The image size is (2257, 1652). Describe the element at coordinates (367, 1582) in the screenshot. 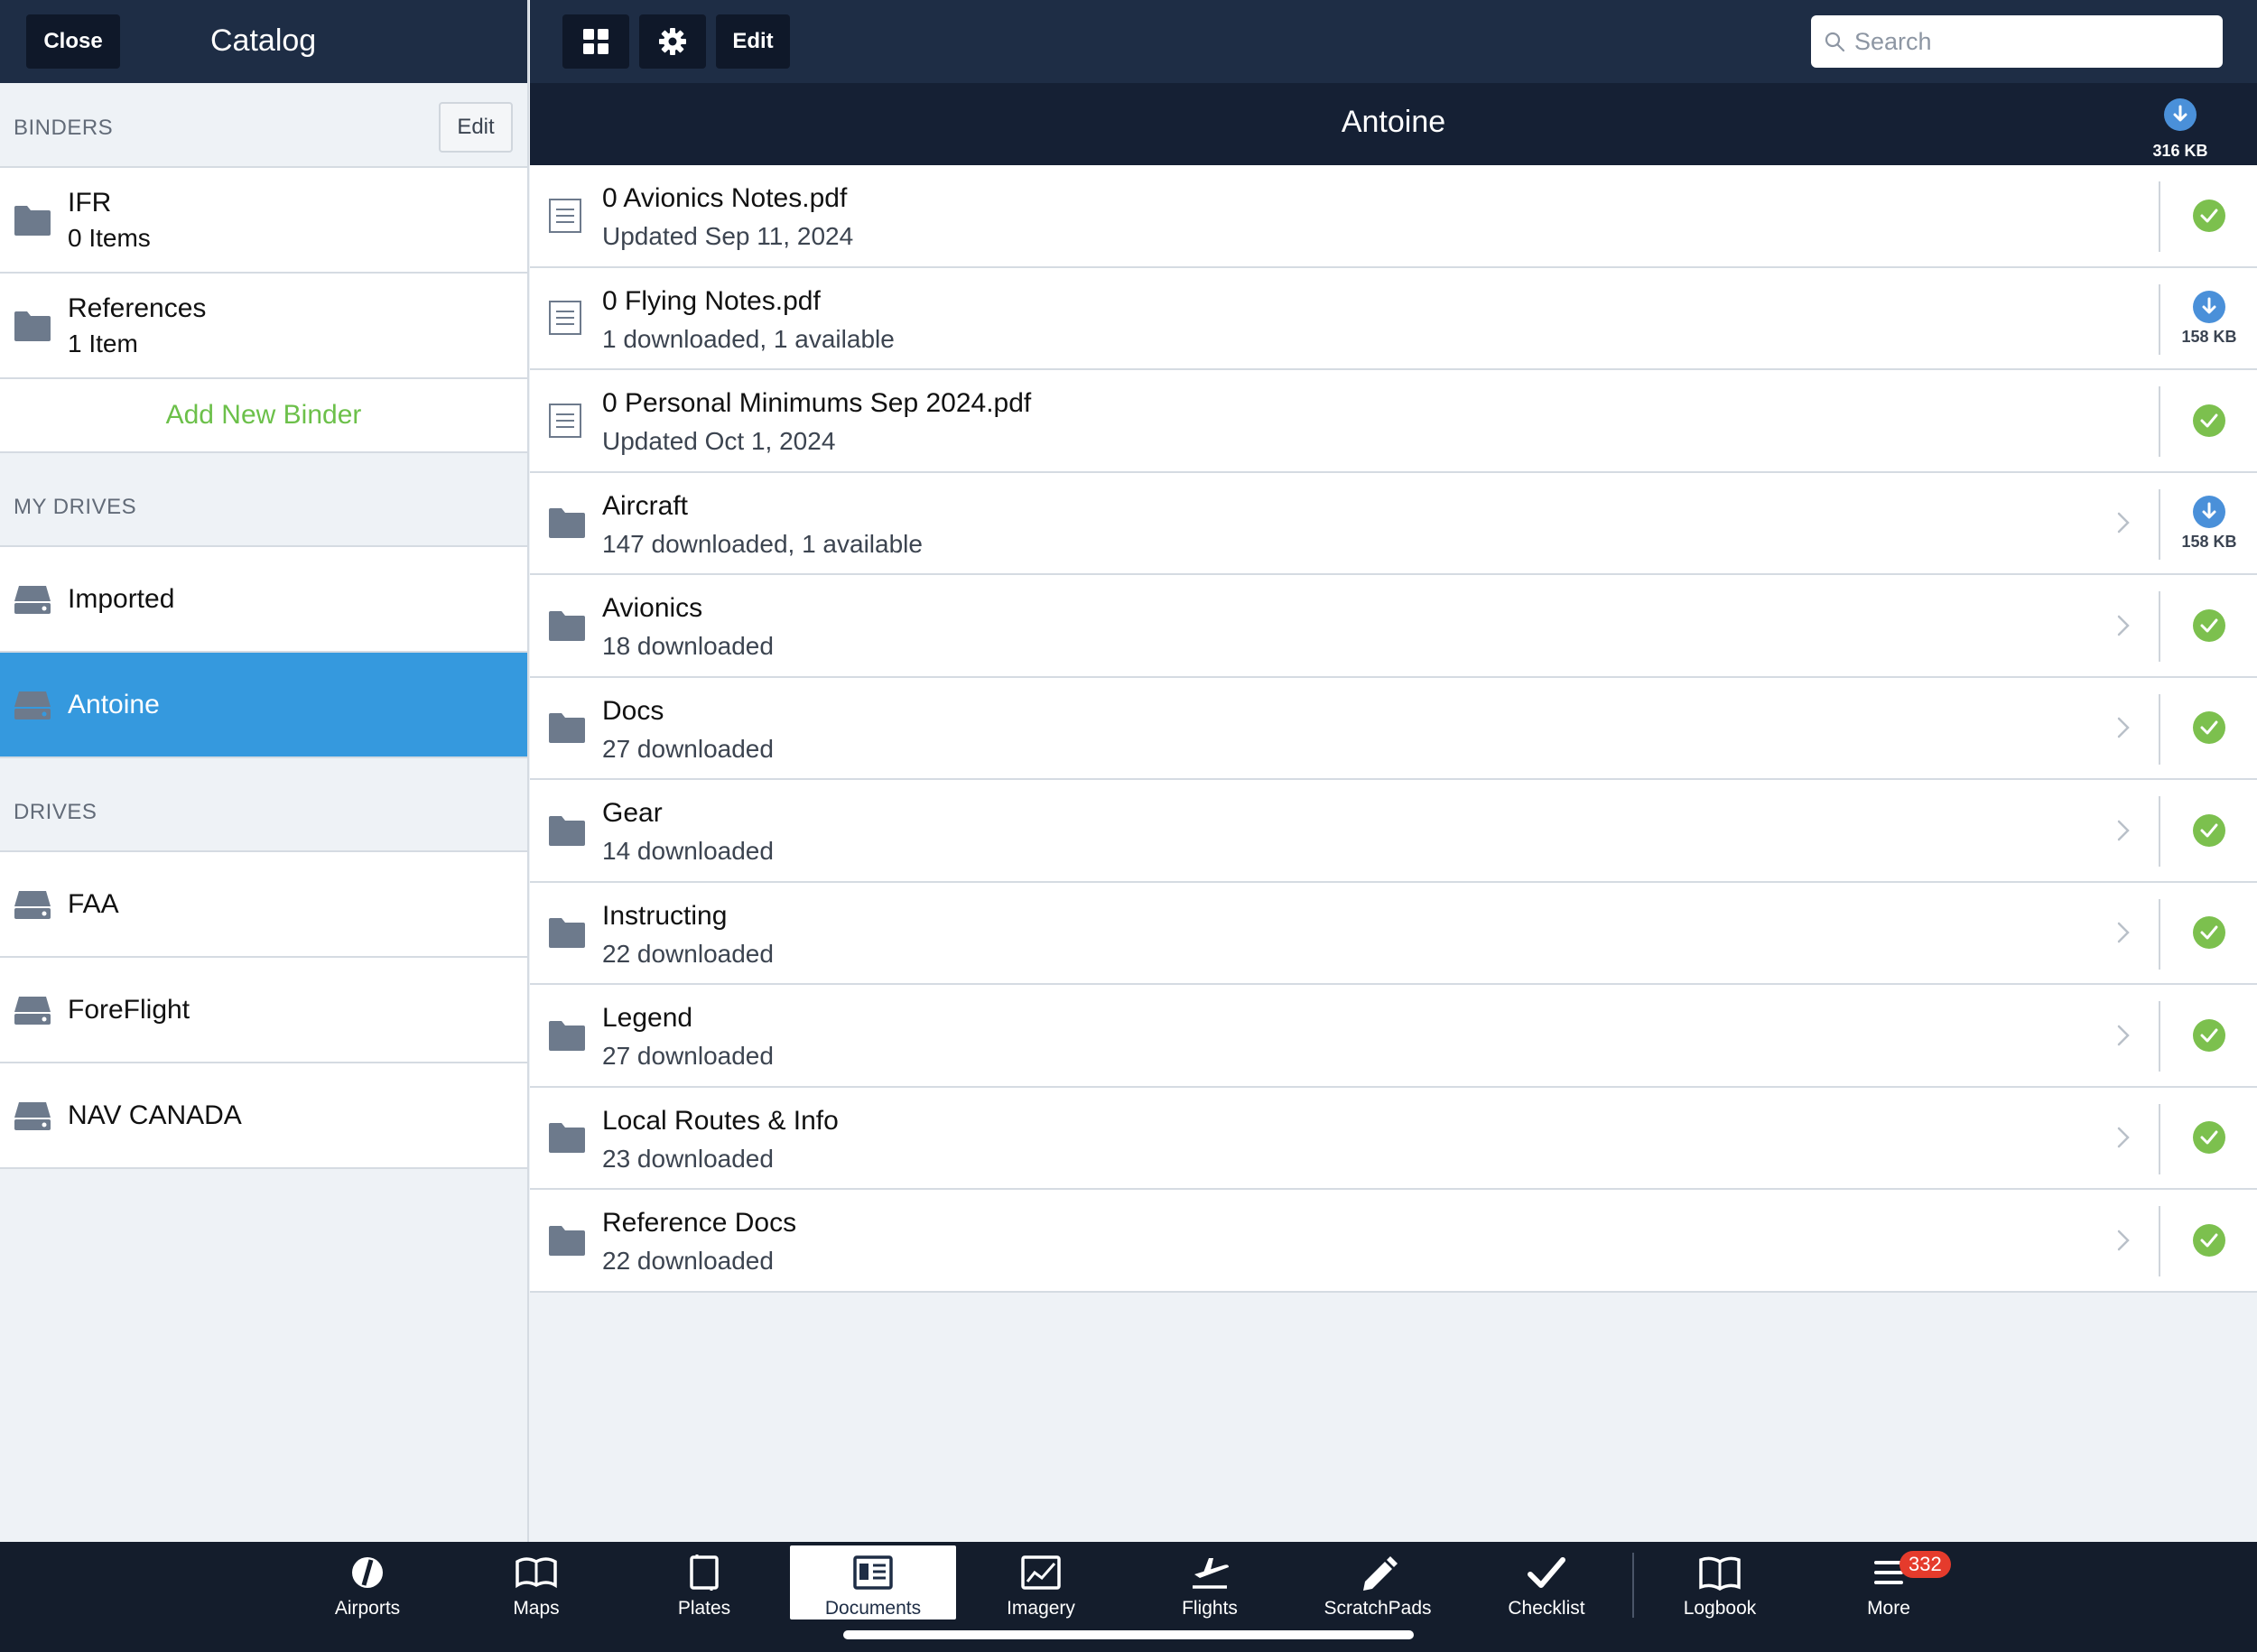

I see `tab-airports: Airports` at that location.